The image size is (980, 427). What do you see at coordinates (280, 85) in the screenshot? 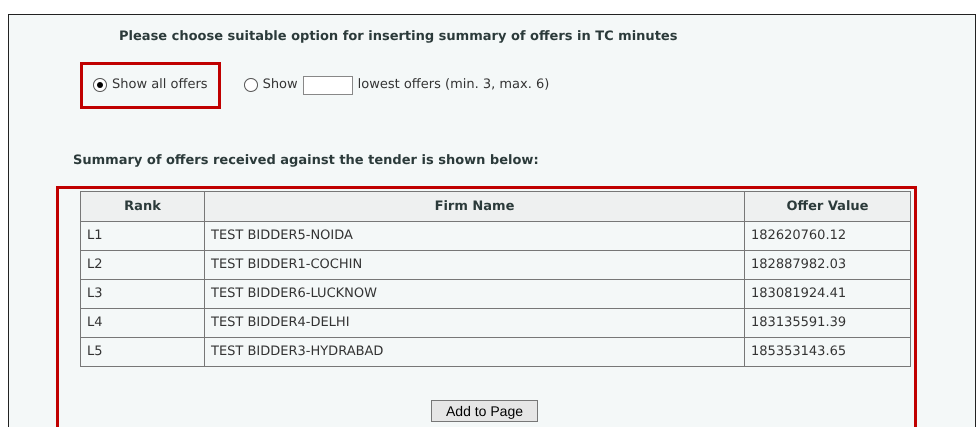
I see `option-label: Show` at bounding box center [280, 85].